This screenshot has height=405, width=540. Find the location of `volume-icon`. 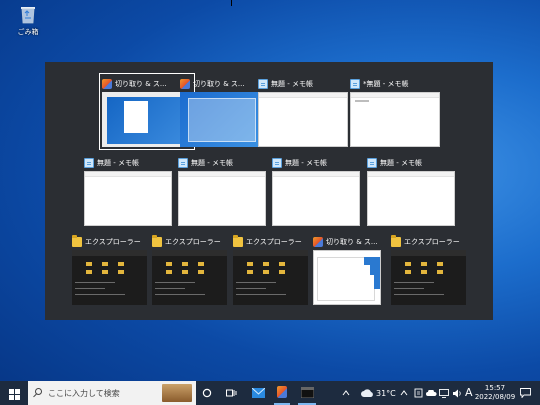

volume-icon is located at coordinates (457, 393).